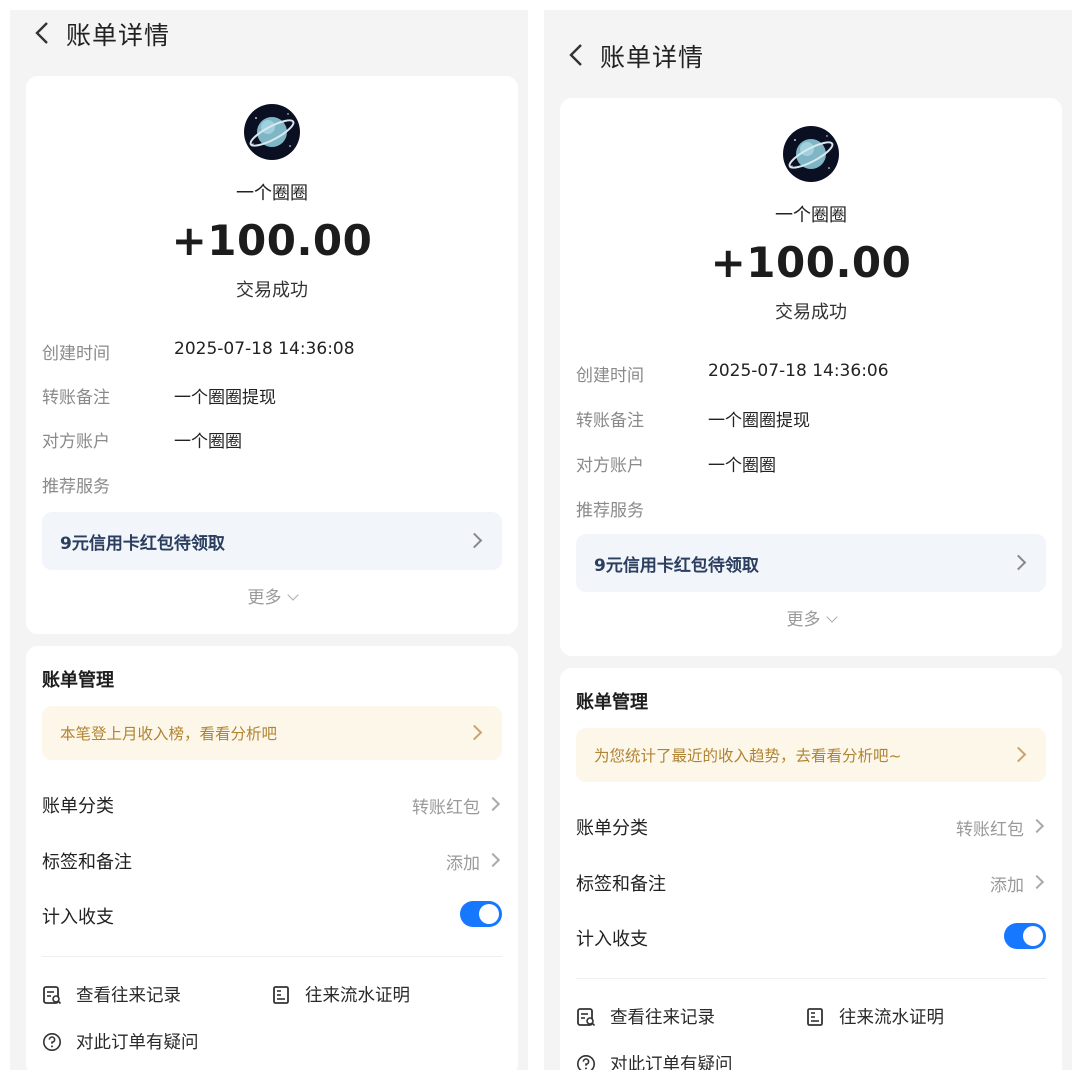  I want to click on detail-value: 2025-07-18 14:36:06, so click(798, 371).